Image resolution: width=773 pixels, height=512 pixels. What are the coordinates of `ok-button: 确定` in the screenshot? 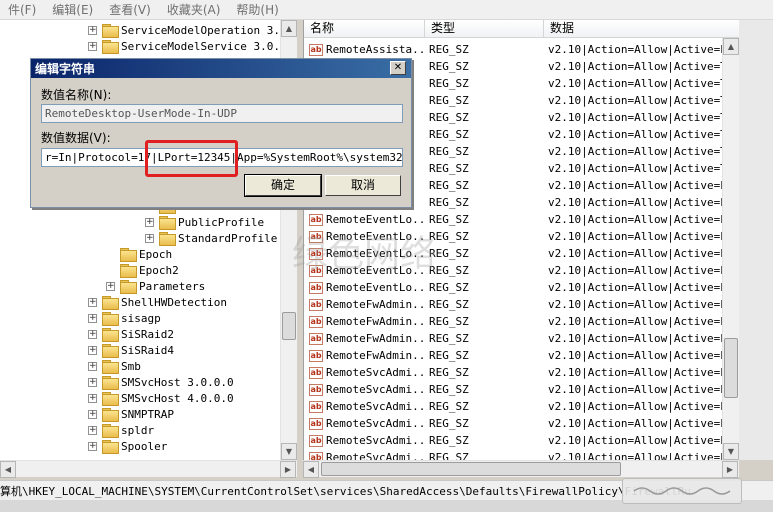 It's located at (283, 185).